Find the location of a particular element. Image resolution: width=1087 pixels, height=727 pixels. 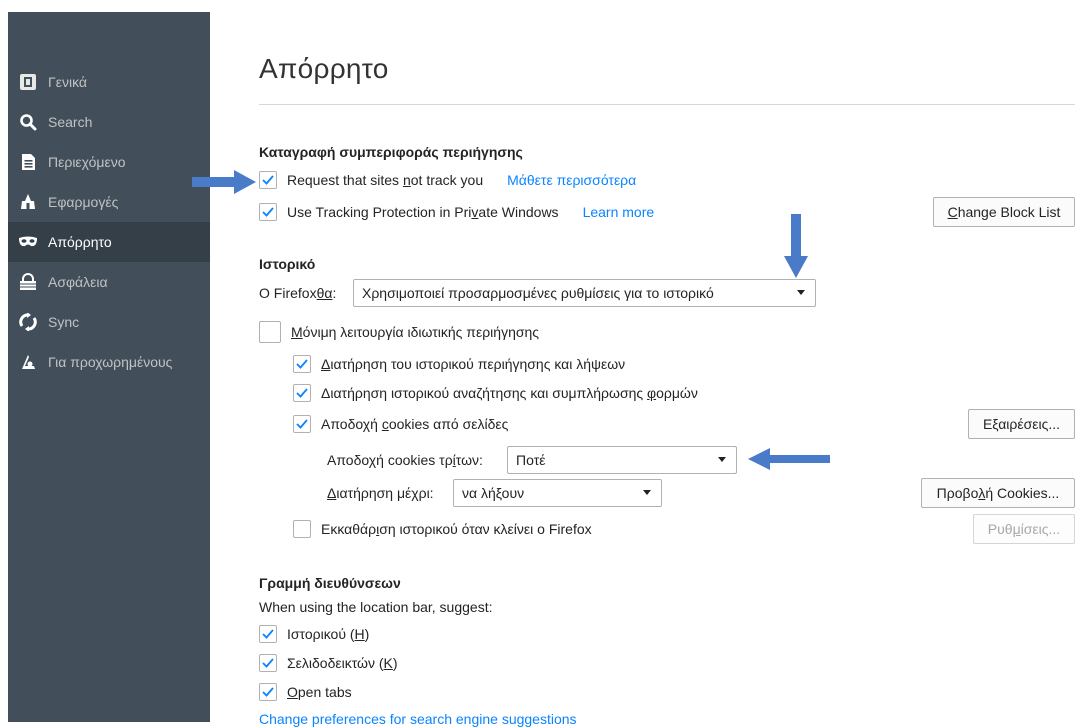

clear-history-checkbox is located at coordinates (302, 529).